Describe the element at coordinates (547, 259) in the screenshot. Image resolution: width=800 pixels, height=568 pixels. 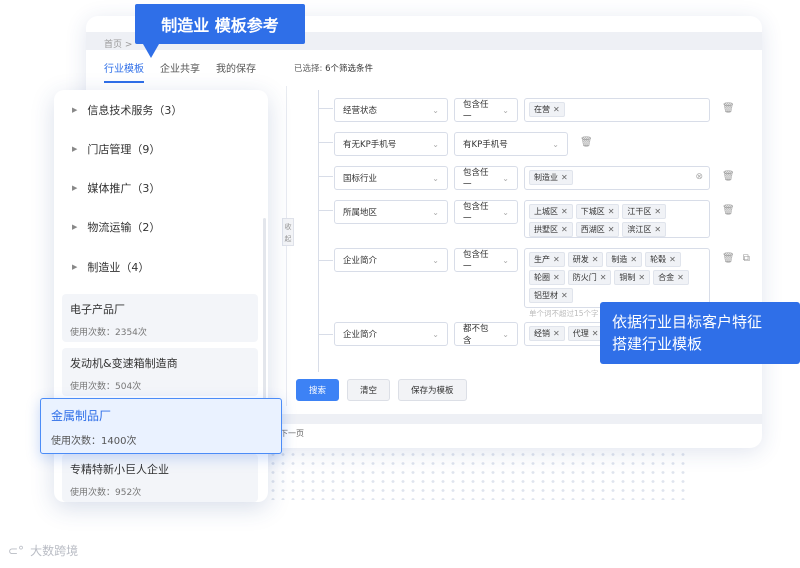
I see `value-tag: 生产 ✕` at that location.